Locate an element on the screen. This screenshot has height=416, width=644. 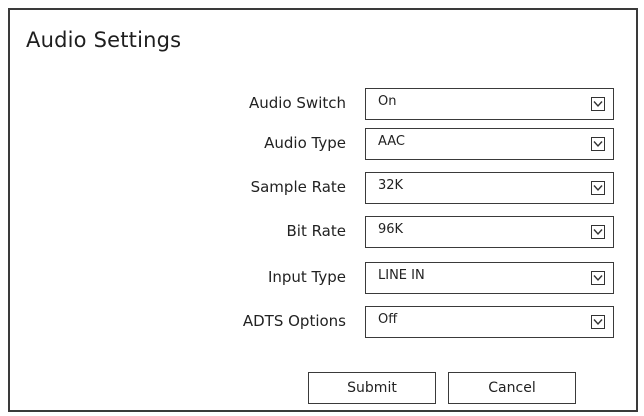
audio-switch-row: Audio Switch On is located at coordinates (325, 104).